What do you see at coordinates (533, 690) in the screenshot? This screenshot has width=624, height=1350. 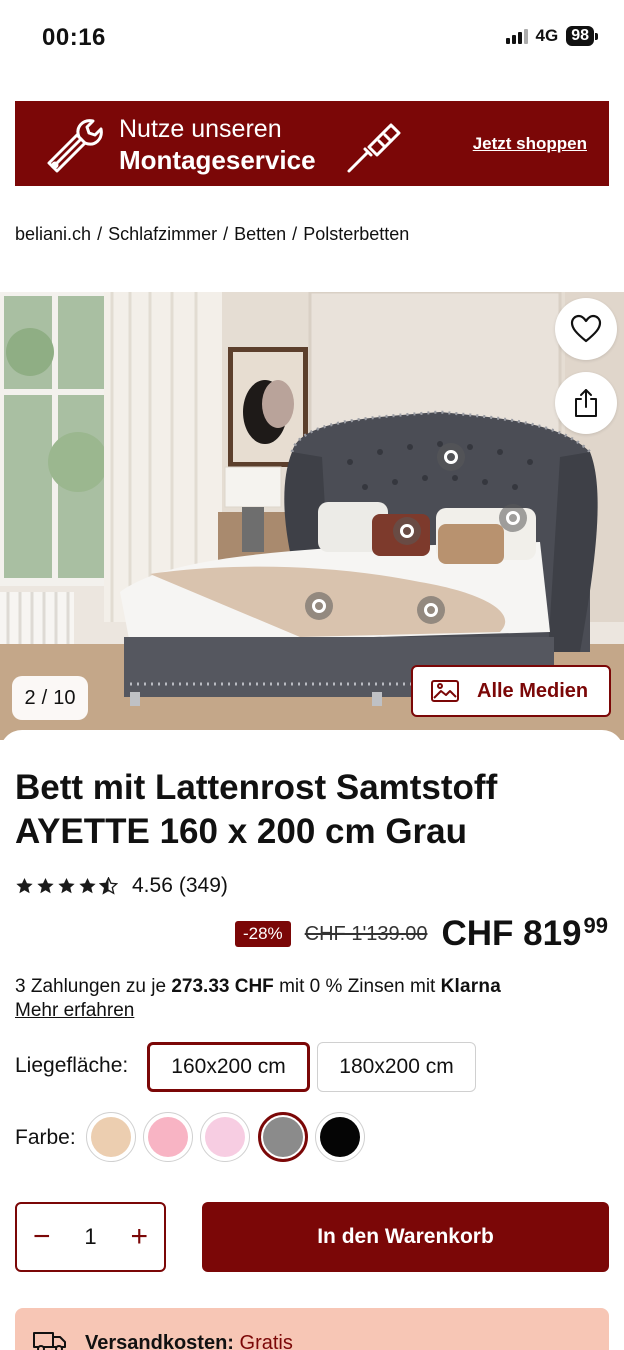 I see `all-media-label: Alle Medien` at bounding box center [533, 690].